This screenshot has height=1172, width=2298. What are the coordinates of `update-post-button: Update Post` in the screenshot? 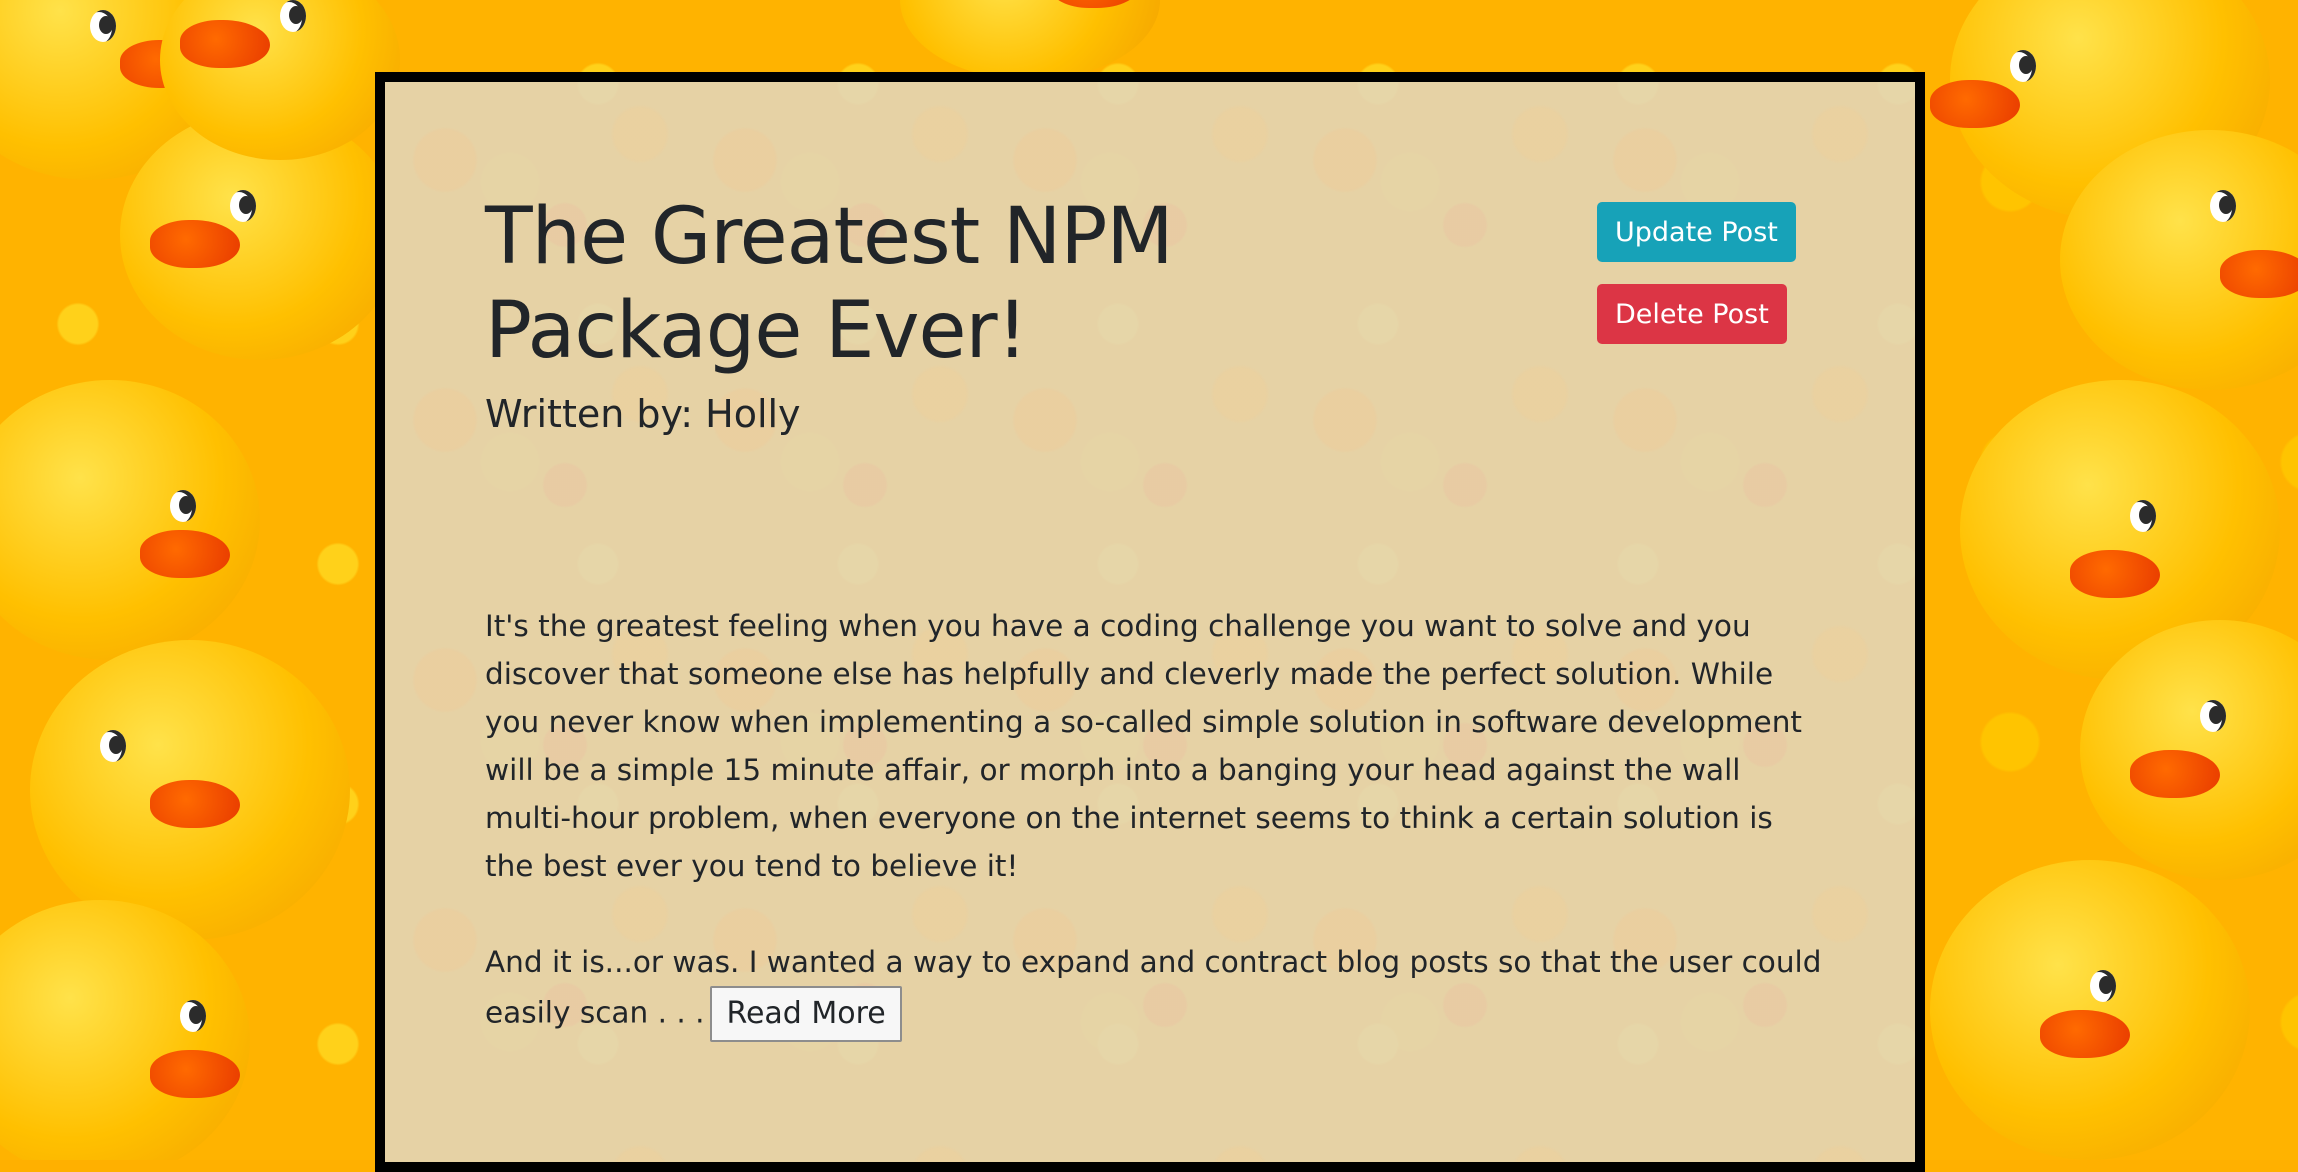 It's located at (1696, 232).